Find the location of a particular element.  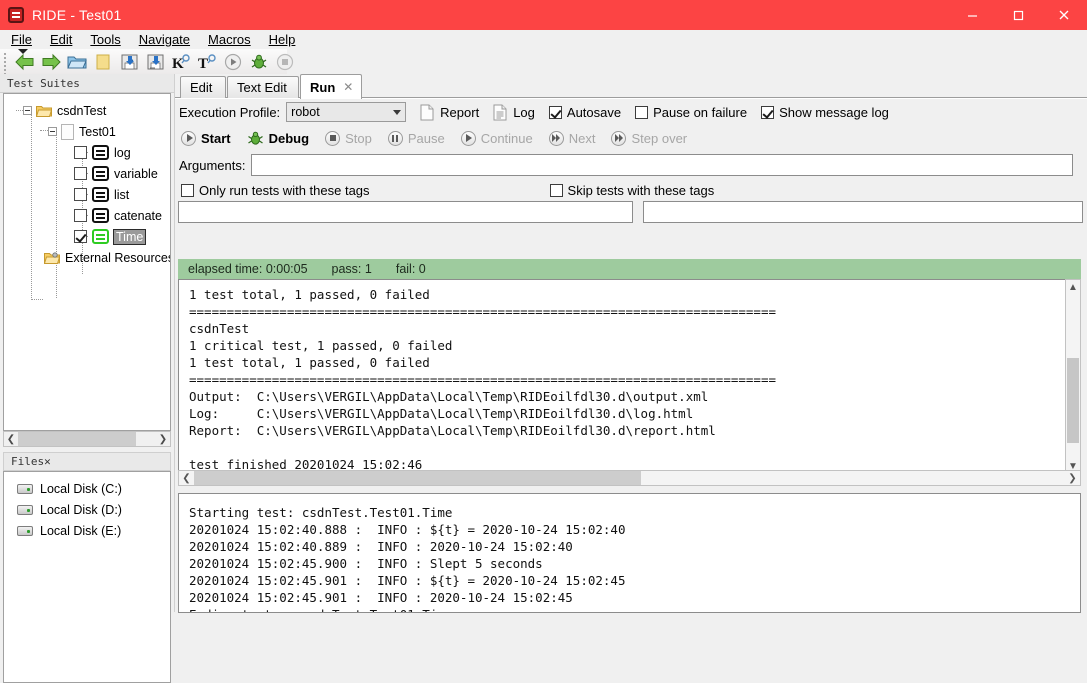

pause-on-failure-checkbox: Pause on failure is located at coordinates (691, 112).